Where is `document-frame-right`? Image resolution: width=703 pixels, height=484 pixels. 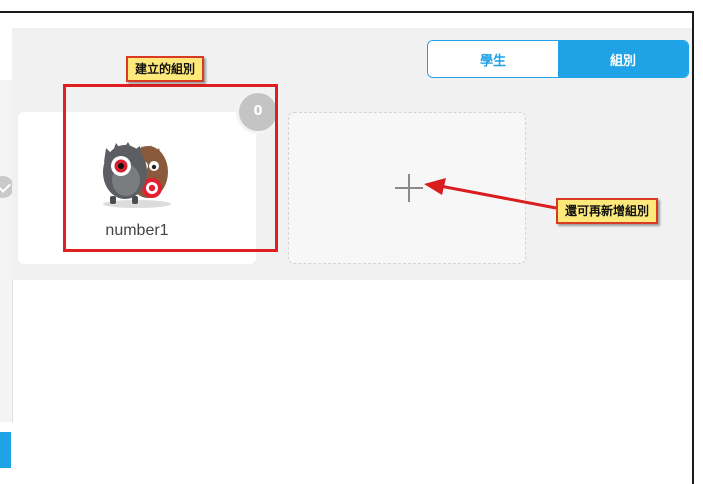 document-frame-right is located at coordinates (693, 247).